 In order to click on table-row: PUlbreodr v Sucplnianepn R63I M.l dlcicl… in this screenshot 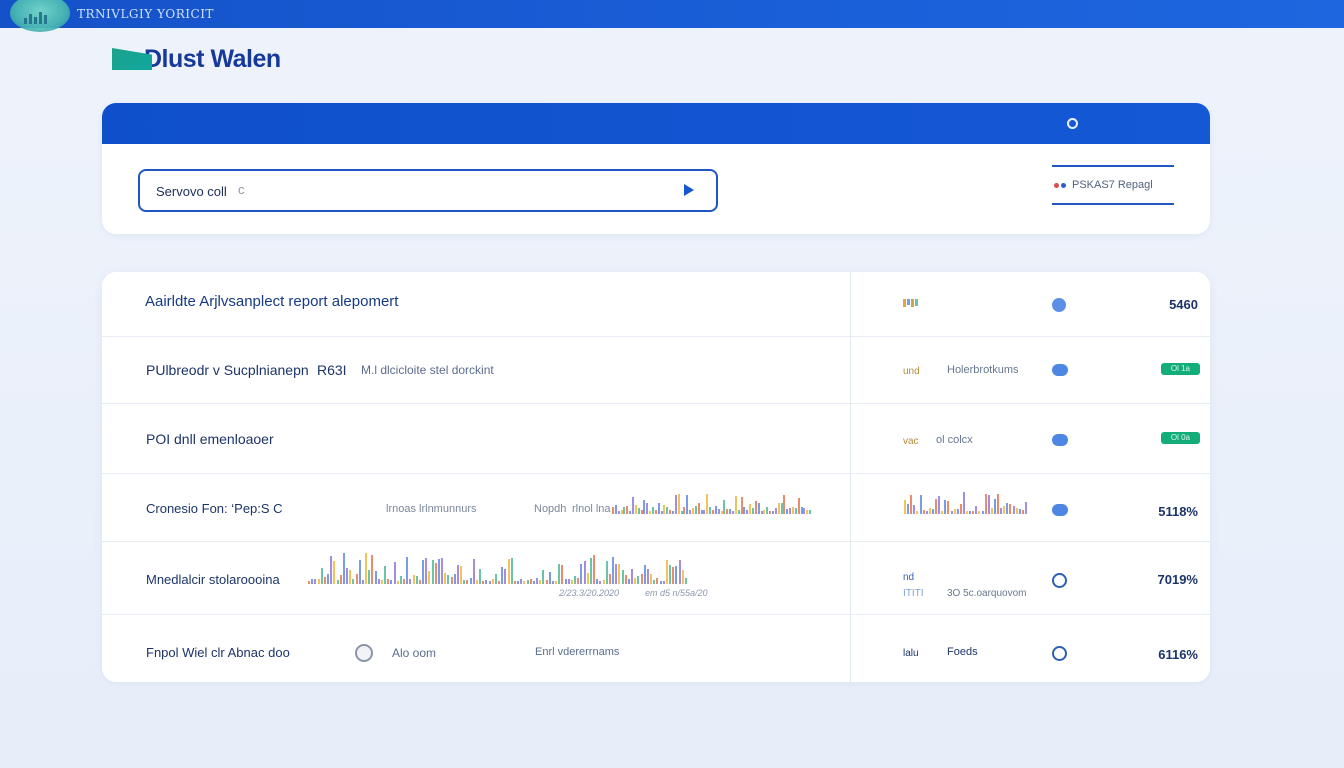, I will do `click(656, 370)`.